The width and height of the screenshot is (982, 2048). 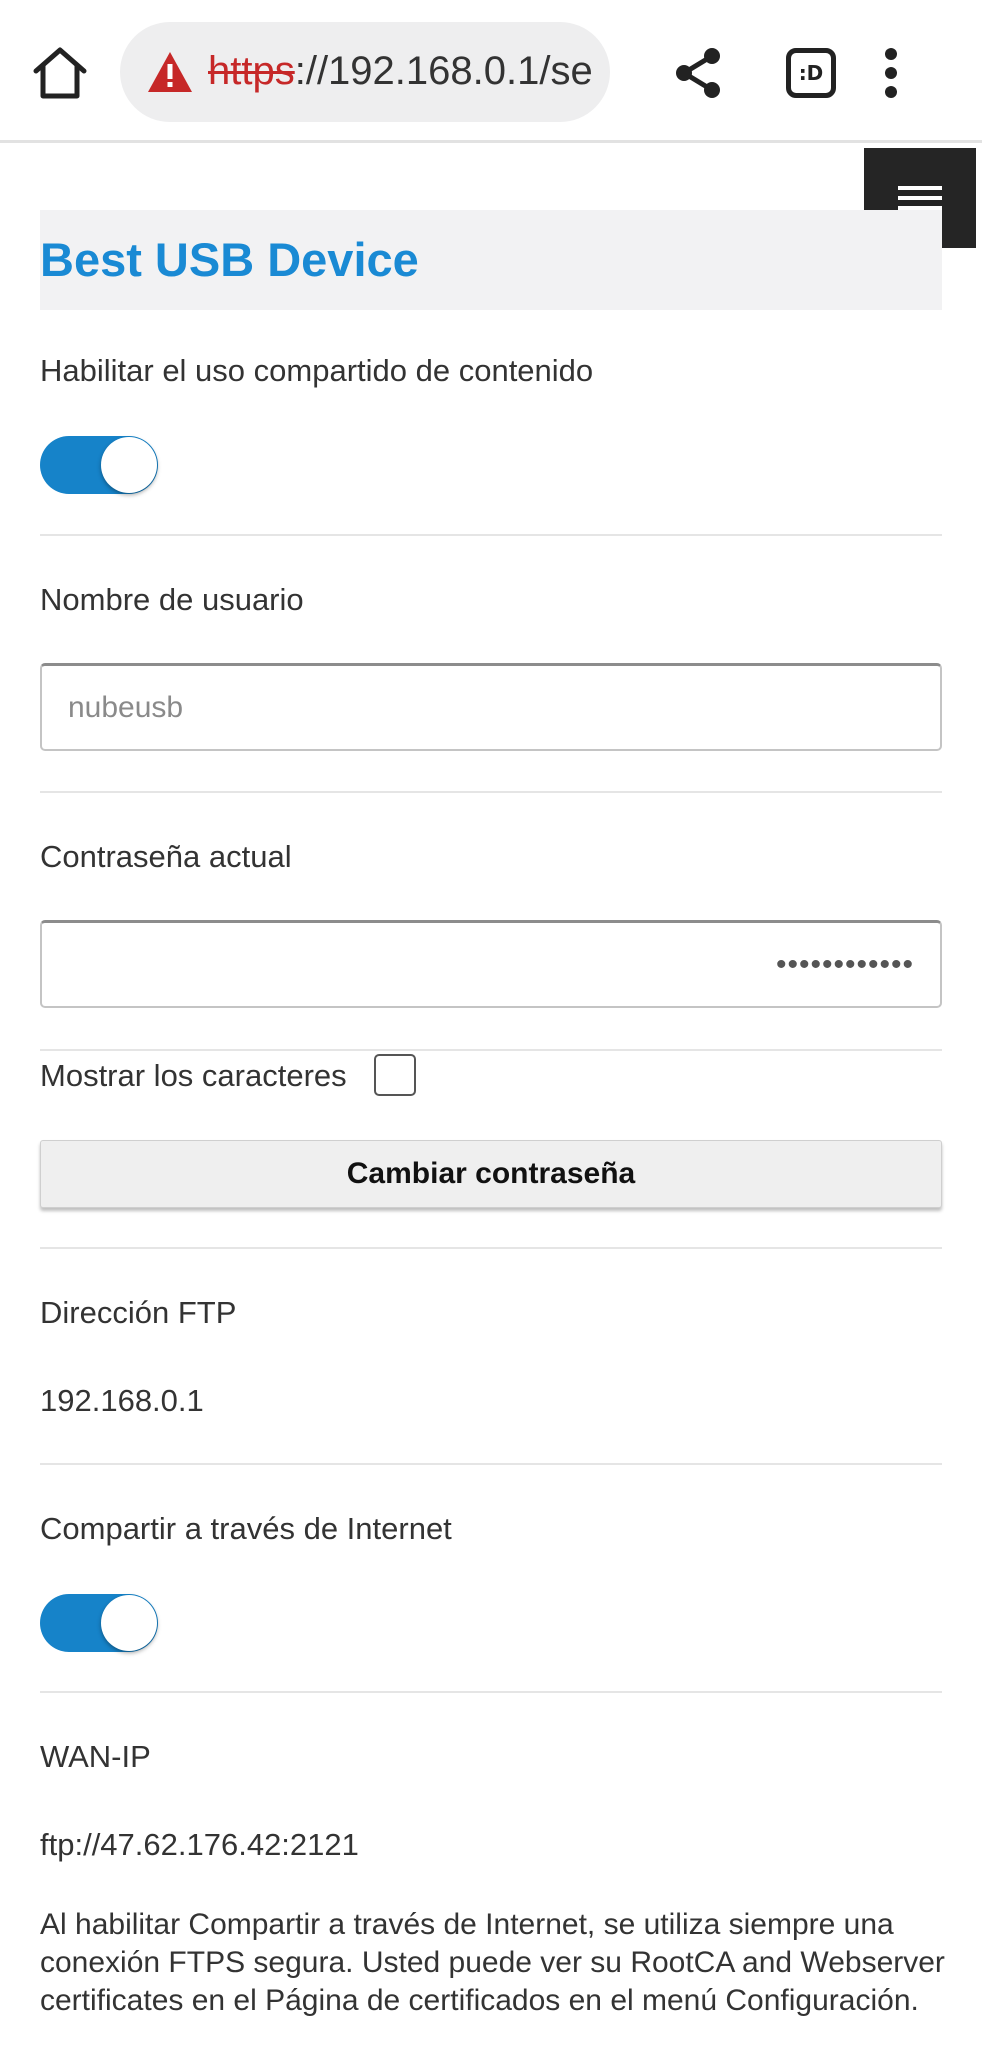 What do you see at coordinates (95, 1756) in the screenshot?
I see `wan-ip-label: WAN-IP` at bounding box center [95, 1756].